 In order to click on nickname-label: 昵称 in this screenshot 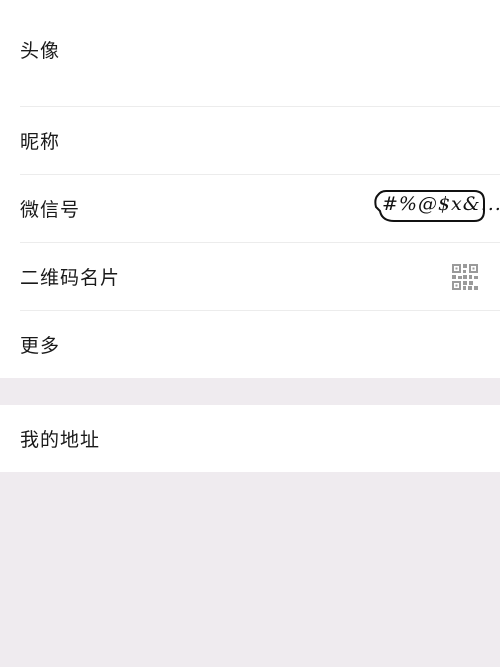, I will do `click(40, 142)`.